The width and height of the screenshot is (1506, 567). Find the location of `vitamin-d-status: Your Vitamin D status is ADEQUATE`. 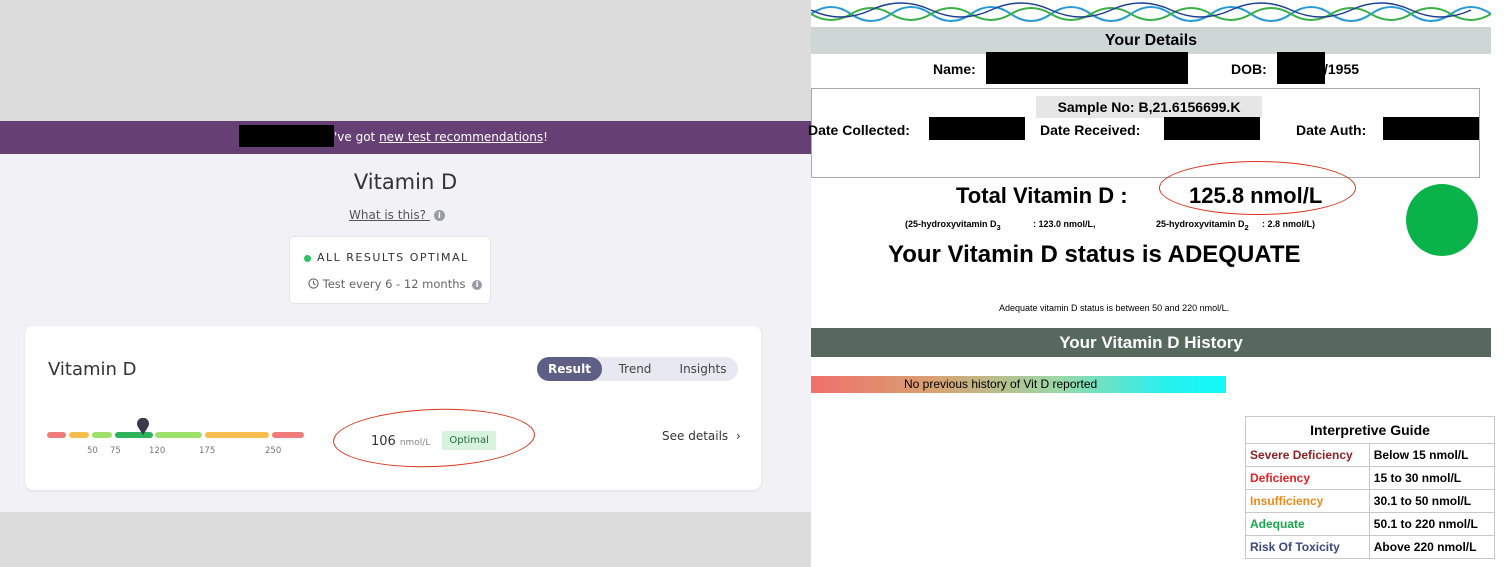

vitamin-d-status: Your Vitamin D status is ADEQUATE is located at coordinates (1094, 254).